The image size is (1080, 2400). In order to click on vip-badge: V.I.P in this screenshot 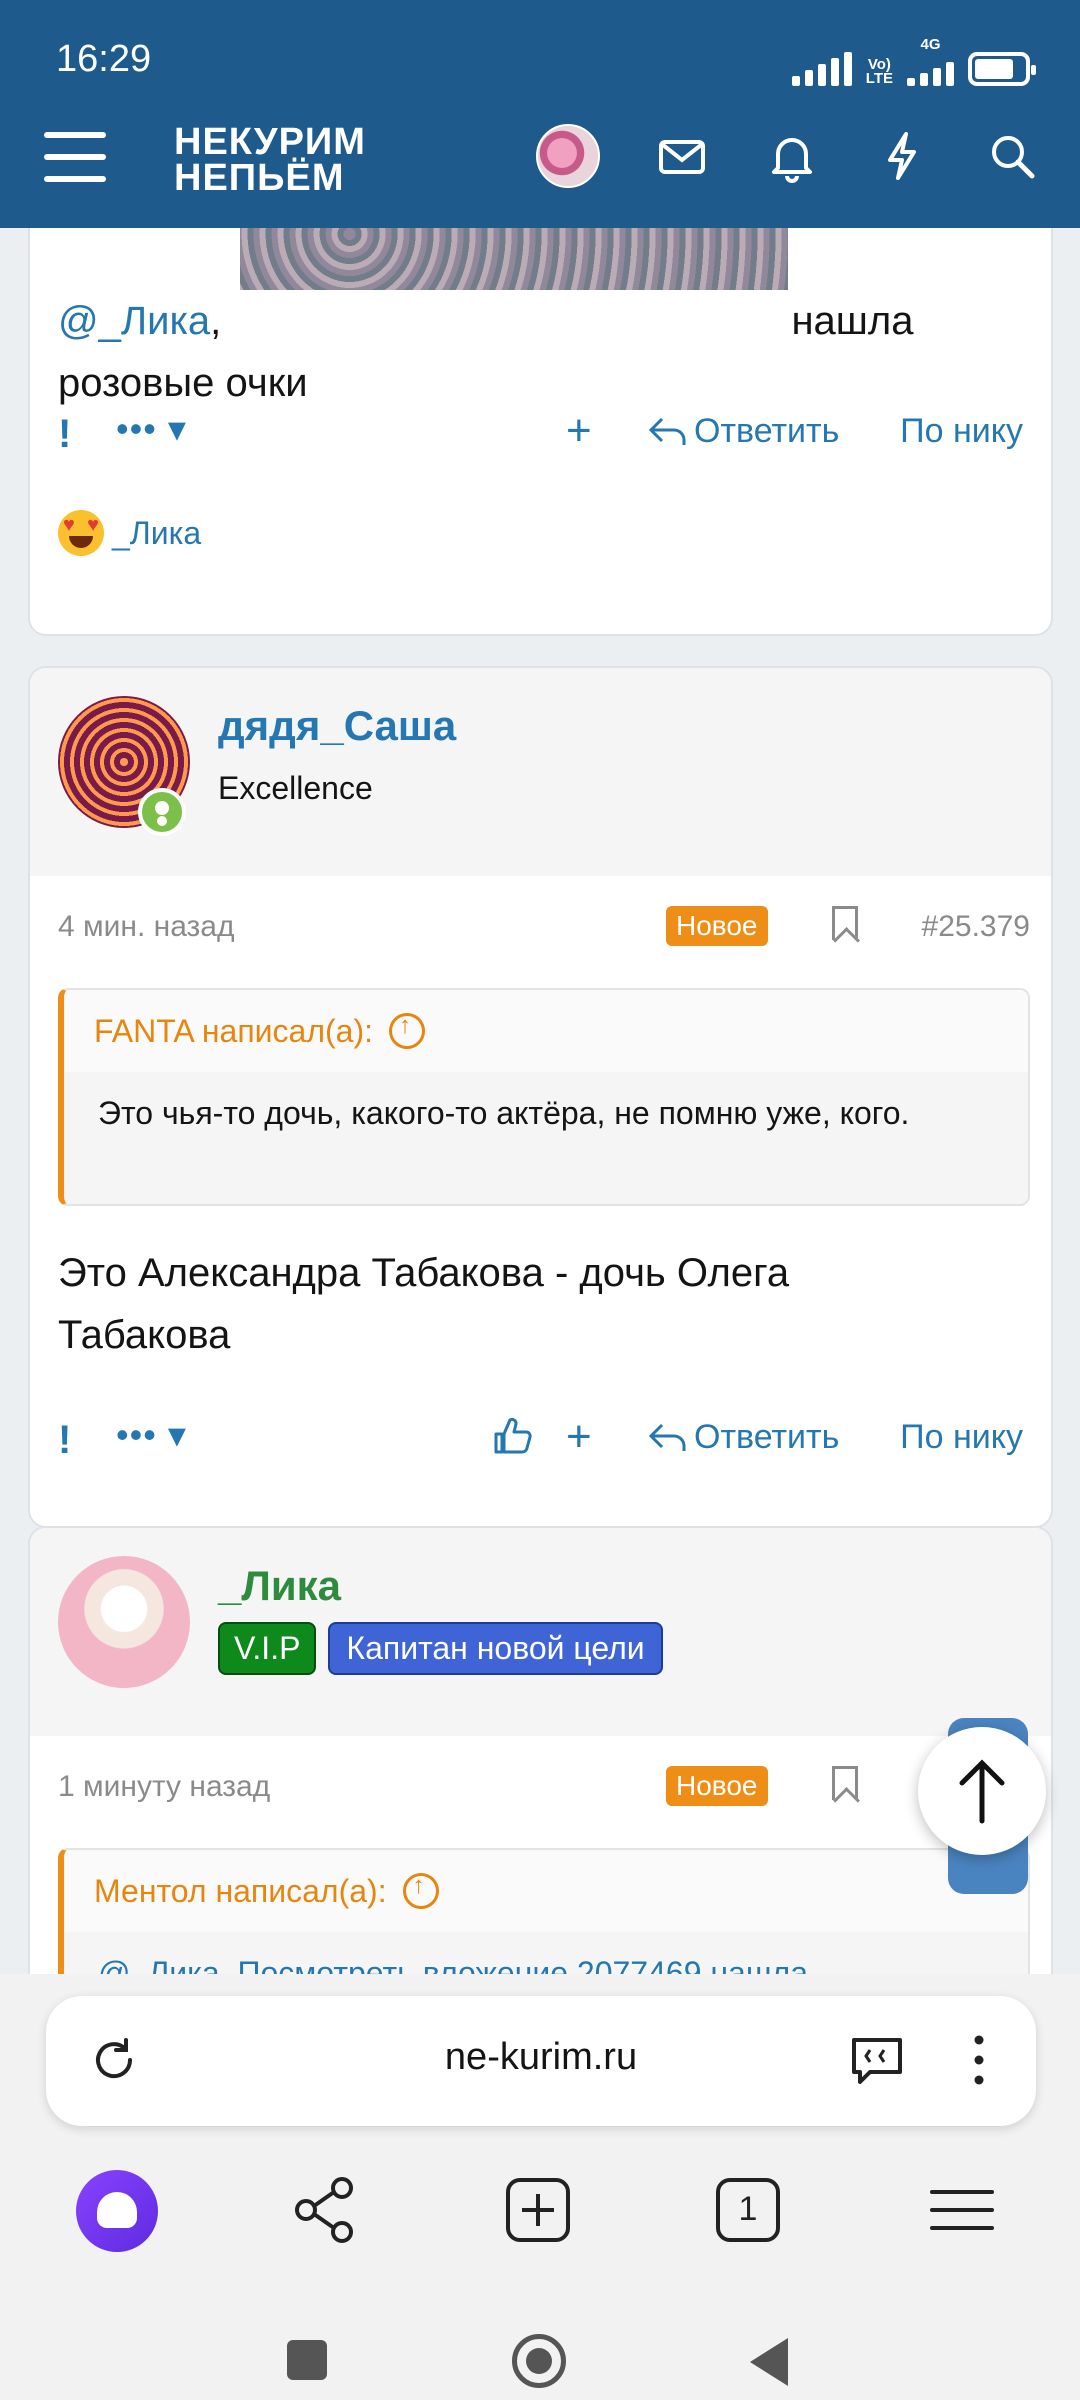, I will do `click(267, 1648)`.